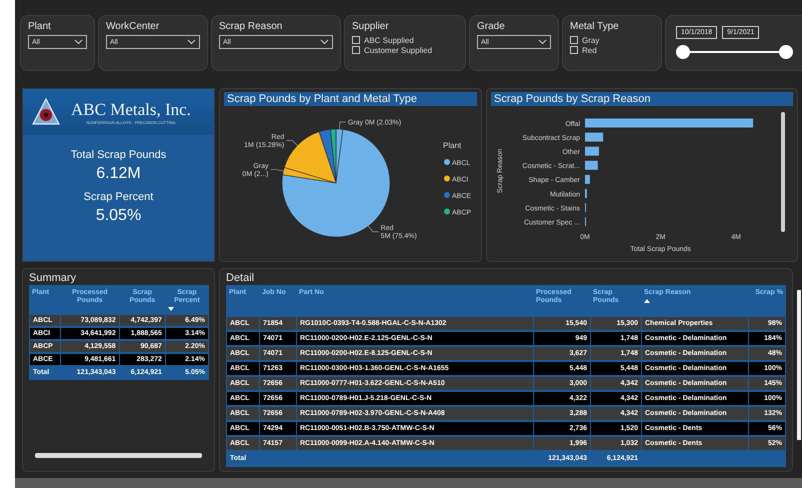 This screenshot has width=802, height=488. What do you see at coordinates (119, 197) in the screenshot?
I see `kpi-label: Scrap Percent` at bounding box center [119, 197].